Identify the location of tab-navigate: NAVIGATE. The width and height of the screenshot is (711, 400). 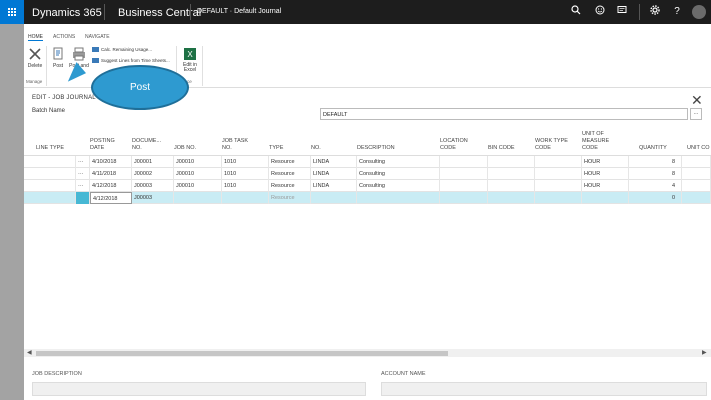
(97, 37).